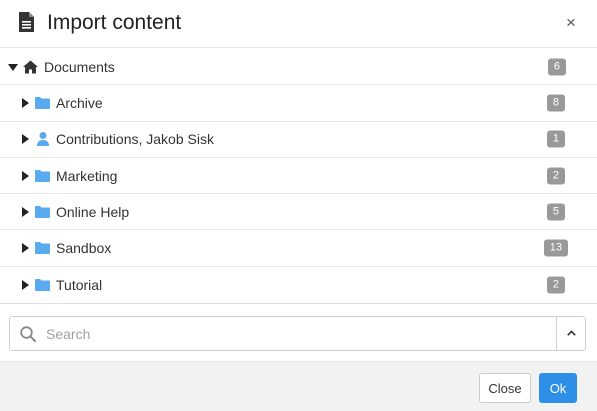 This screenshot has height=411, width=597. Describe the element at coordinates (79, 284) in the screenshot. I see `tree-item-label: Tutorial` at that location.